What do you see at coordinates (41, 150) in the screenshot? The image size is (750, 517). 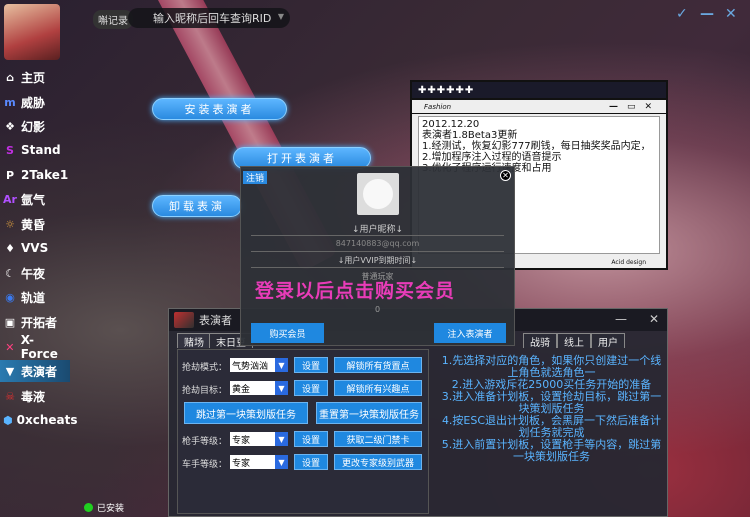 I see `sidebar-item-label: Stand` at bounding box center [41, 150].